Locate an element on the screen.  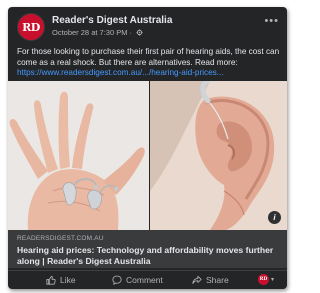
identity-avatar: RD is located at coordinates (263, 279).